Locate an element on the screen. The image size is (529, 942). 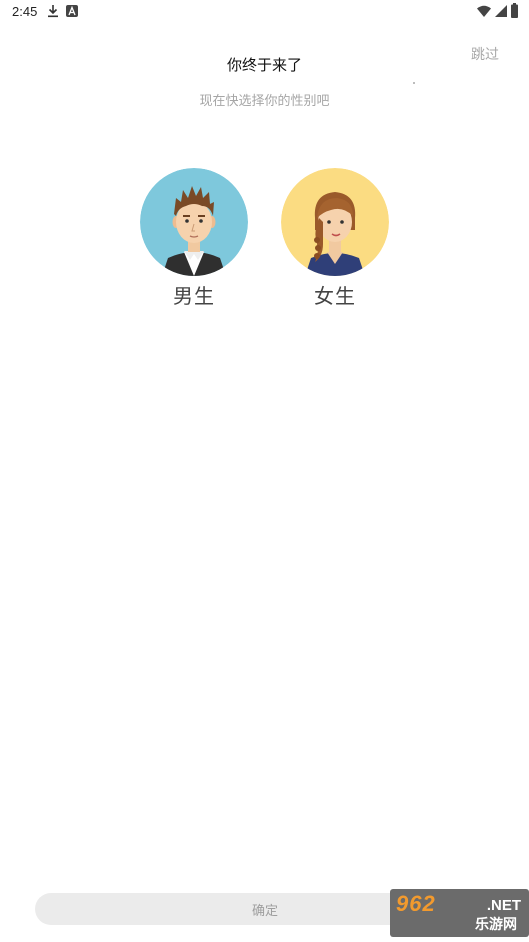
signal-icon is located at coordinates (501, 11).